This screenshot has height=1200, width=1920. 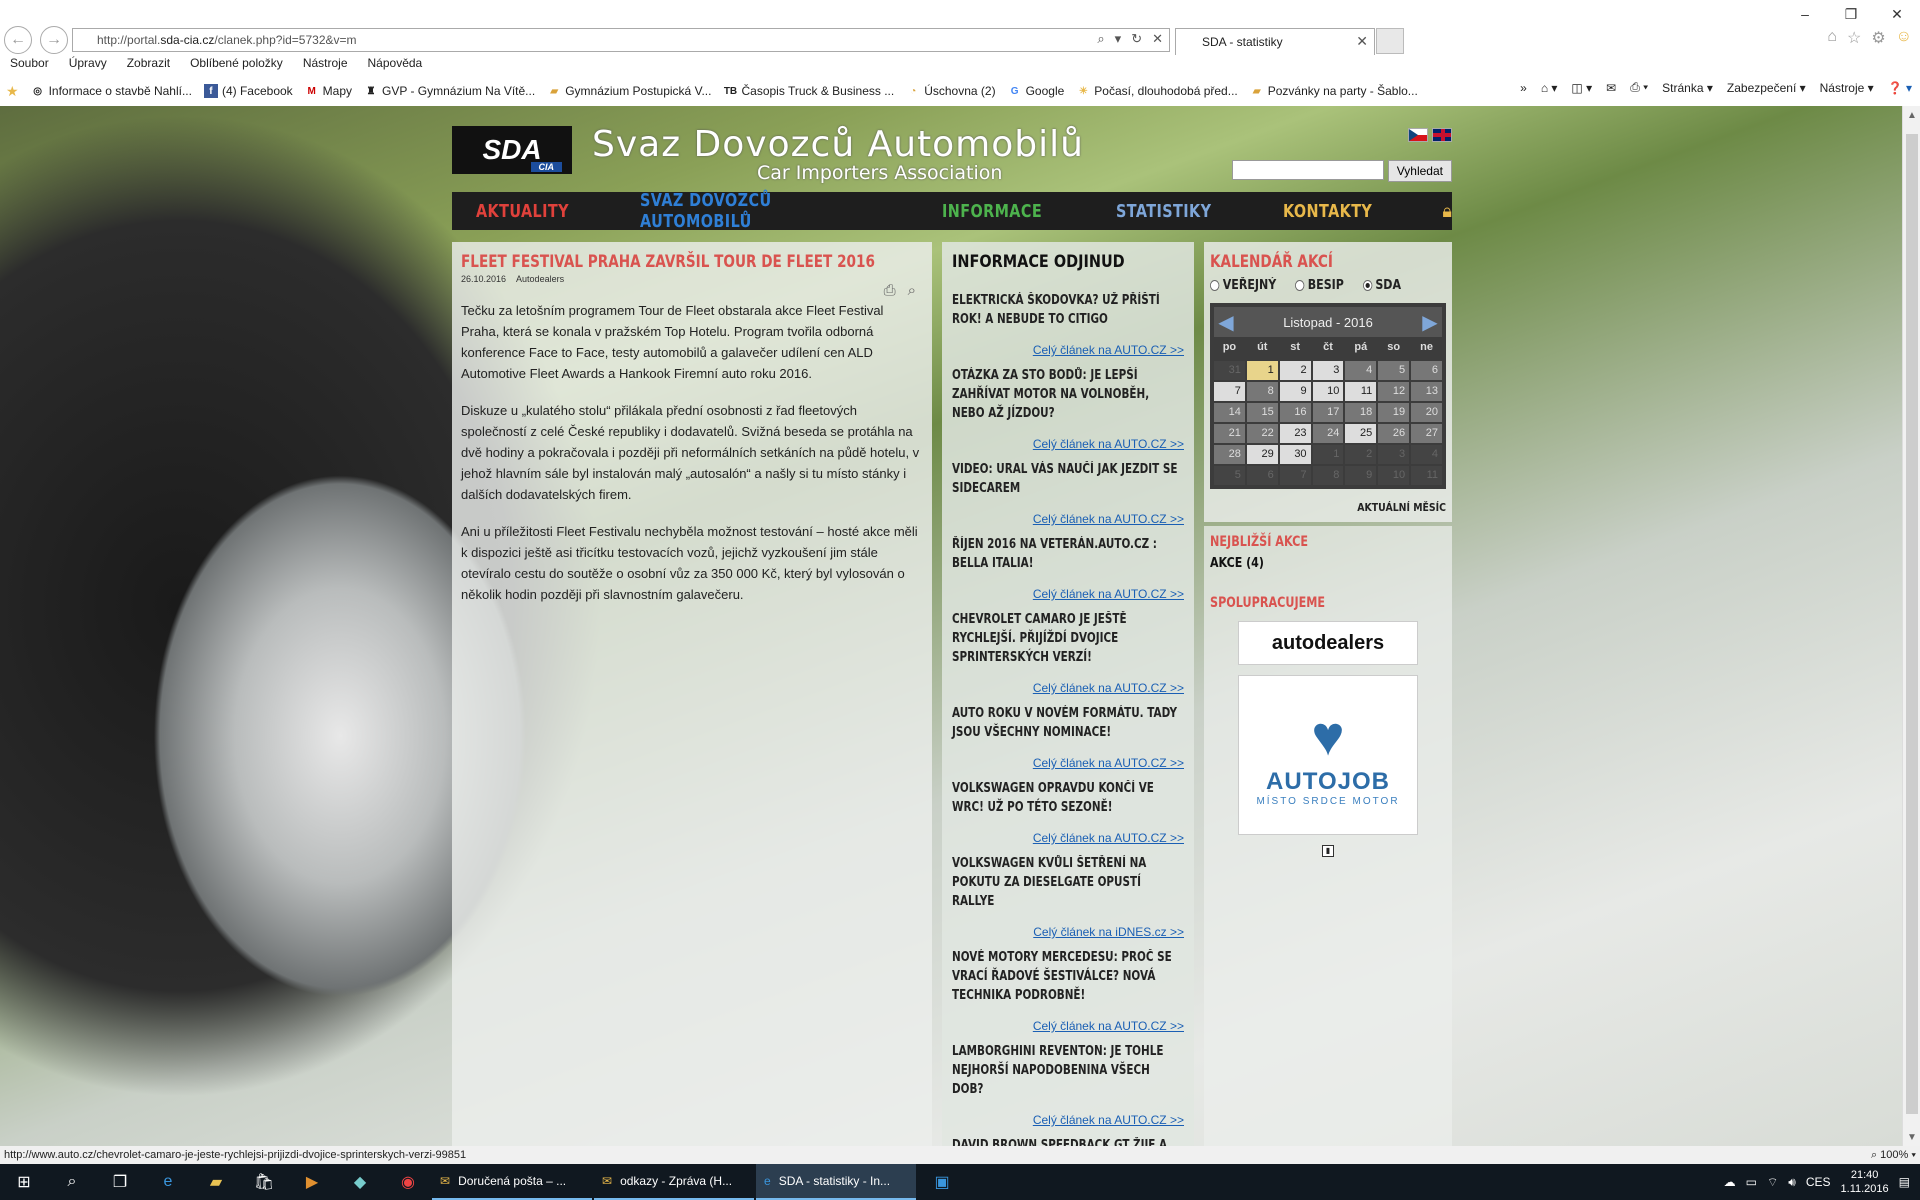 What do you see at coordinates (1226, 322) in the screenshot?
I see `prev-month-icon: ◀` at bounding box center [1226, 322].